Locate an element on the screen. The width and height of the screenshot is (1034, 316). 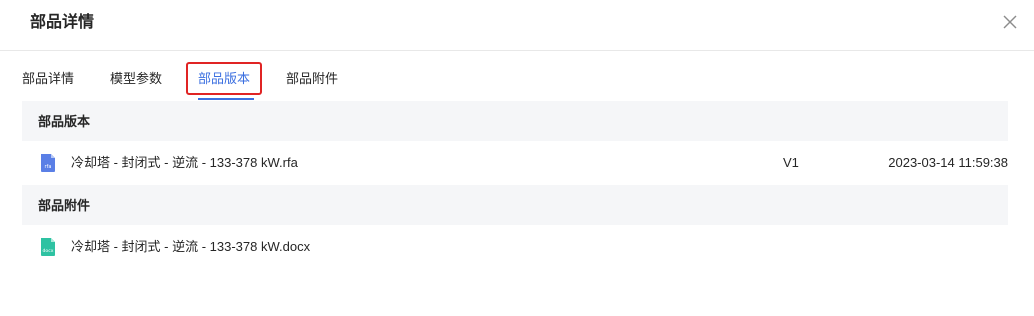
section-header-versions: 部品版本 is located at coordinates (515, 121).